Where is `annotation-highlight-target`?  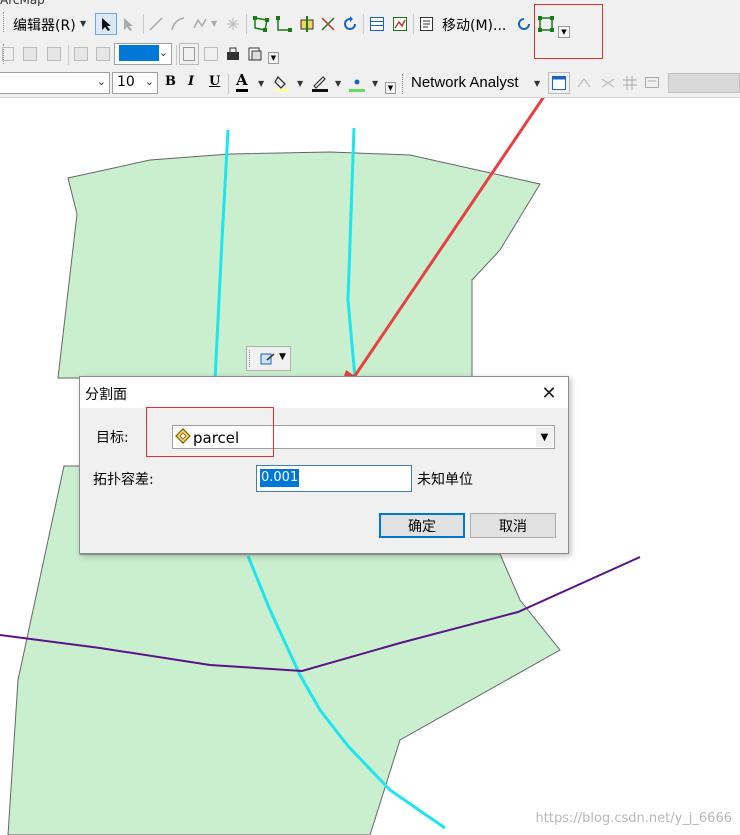 annotation-highlight-target is located at coordinates (210, 432).